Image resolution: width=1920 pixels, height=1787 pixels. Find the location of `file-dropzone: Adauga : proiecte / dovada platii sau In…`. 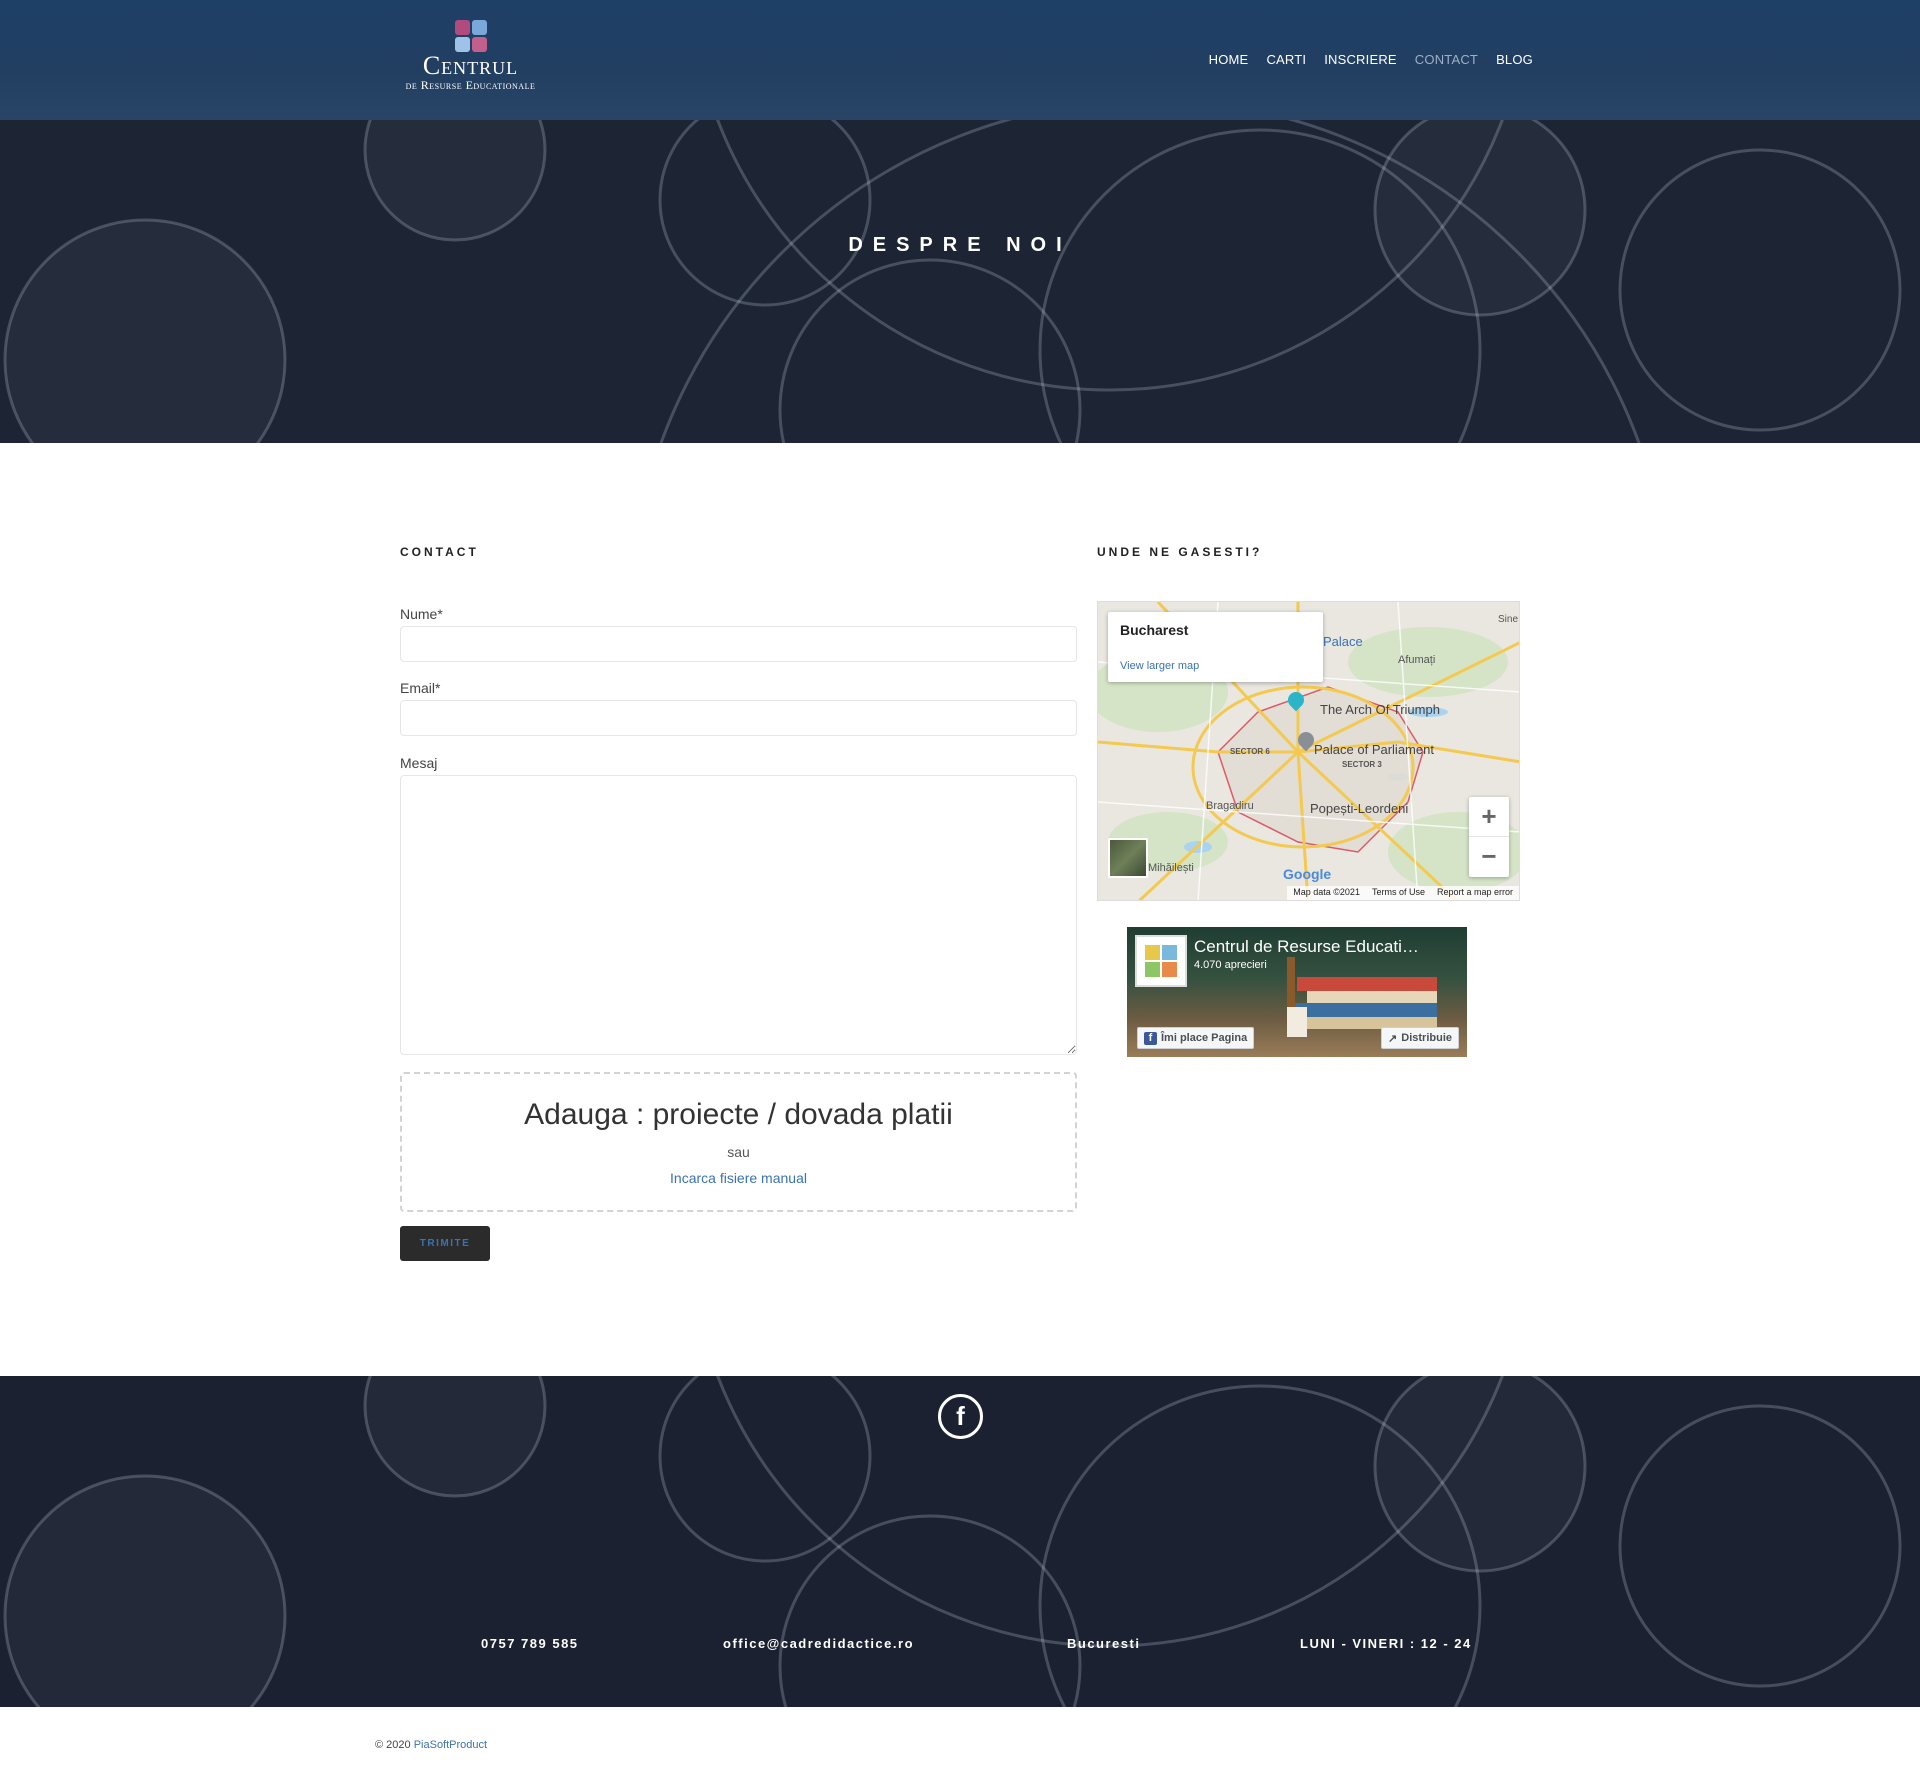

file-dropzone: Adauga : proiecte / dovada platii sau In… is located at coordinates (738, 1142).